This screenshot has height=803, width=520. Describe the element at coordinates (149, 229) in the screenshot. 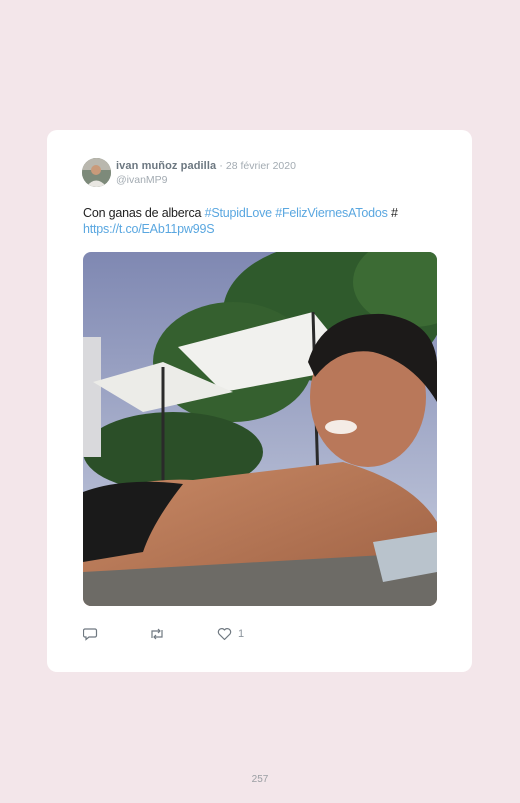

I see `tweet-link: https://t.co/EAb11pw99S` at that location.